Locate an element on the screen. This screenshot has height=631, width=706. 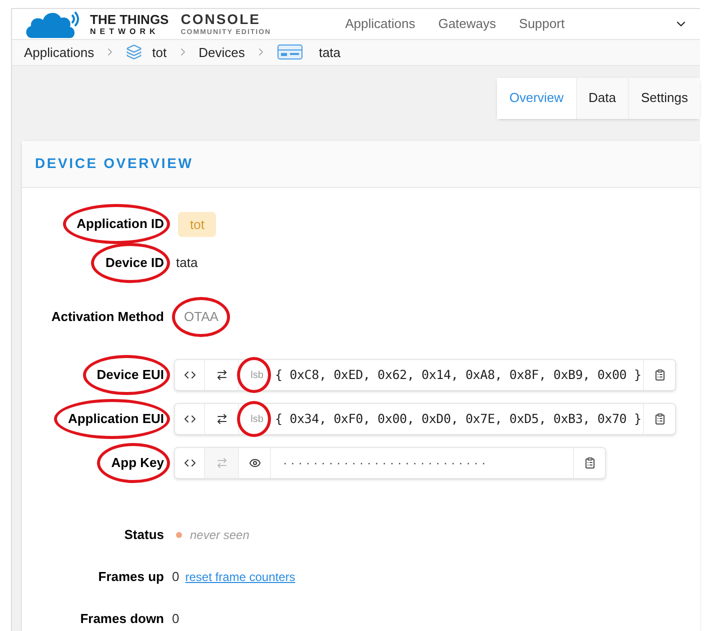
nav-link: Gateways is located at coordinates (467, 24).